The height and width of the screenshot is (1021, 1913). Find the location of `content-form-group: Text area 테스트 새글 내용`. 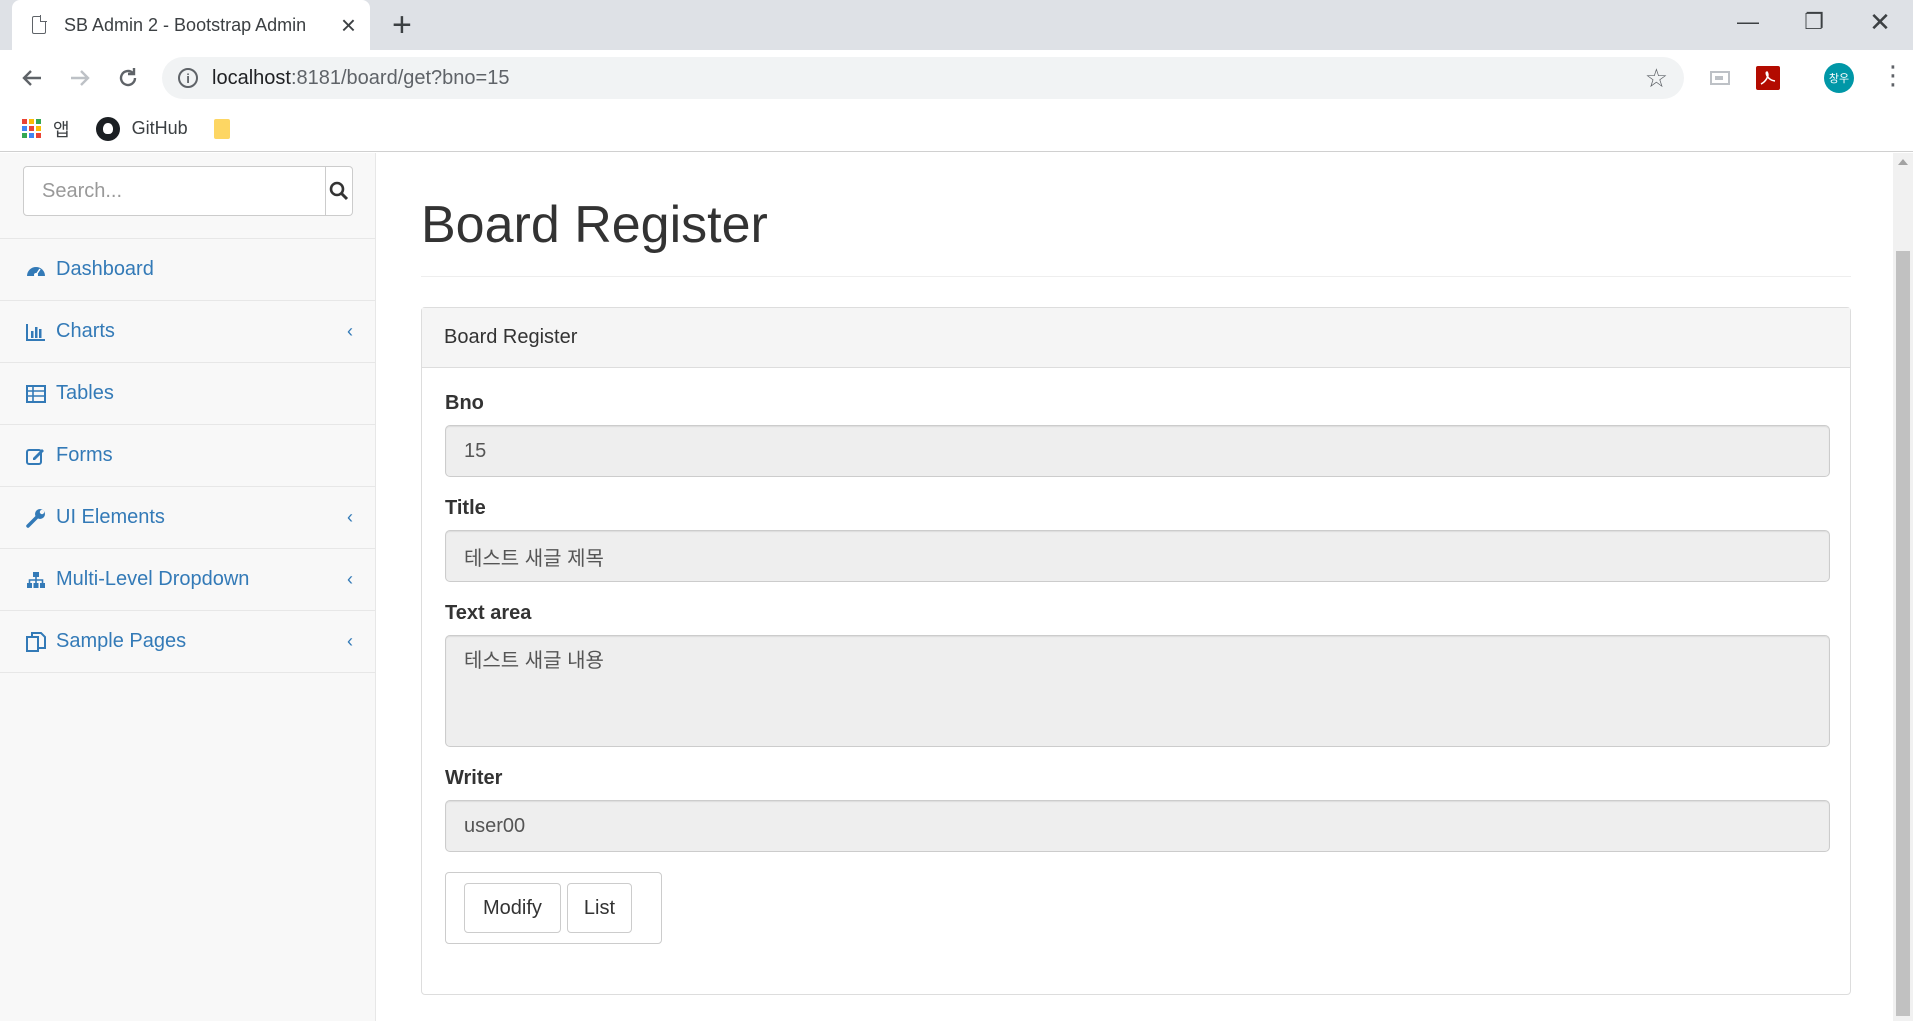

content-form-group: Text area 테스트 새글 내용 is located at coordinates (1137, 674).